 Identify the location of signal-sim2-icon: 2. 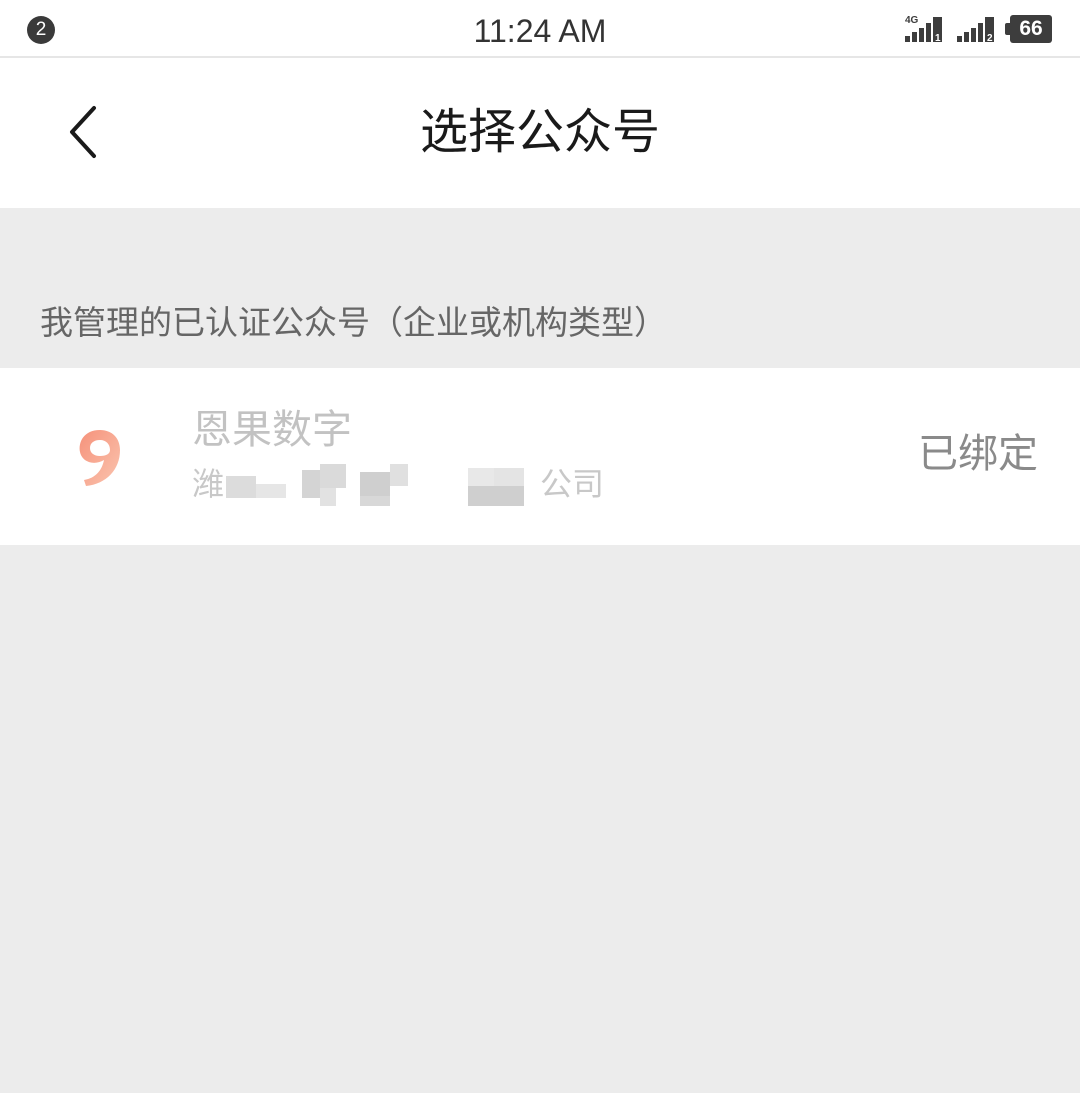
(975, 30).